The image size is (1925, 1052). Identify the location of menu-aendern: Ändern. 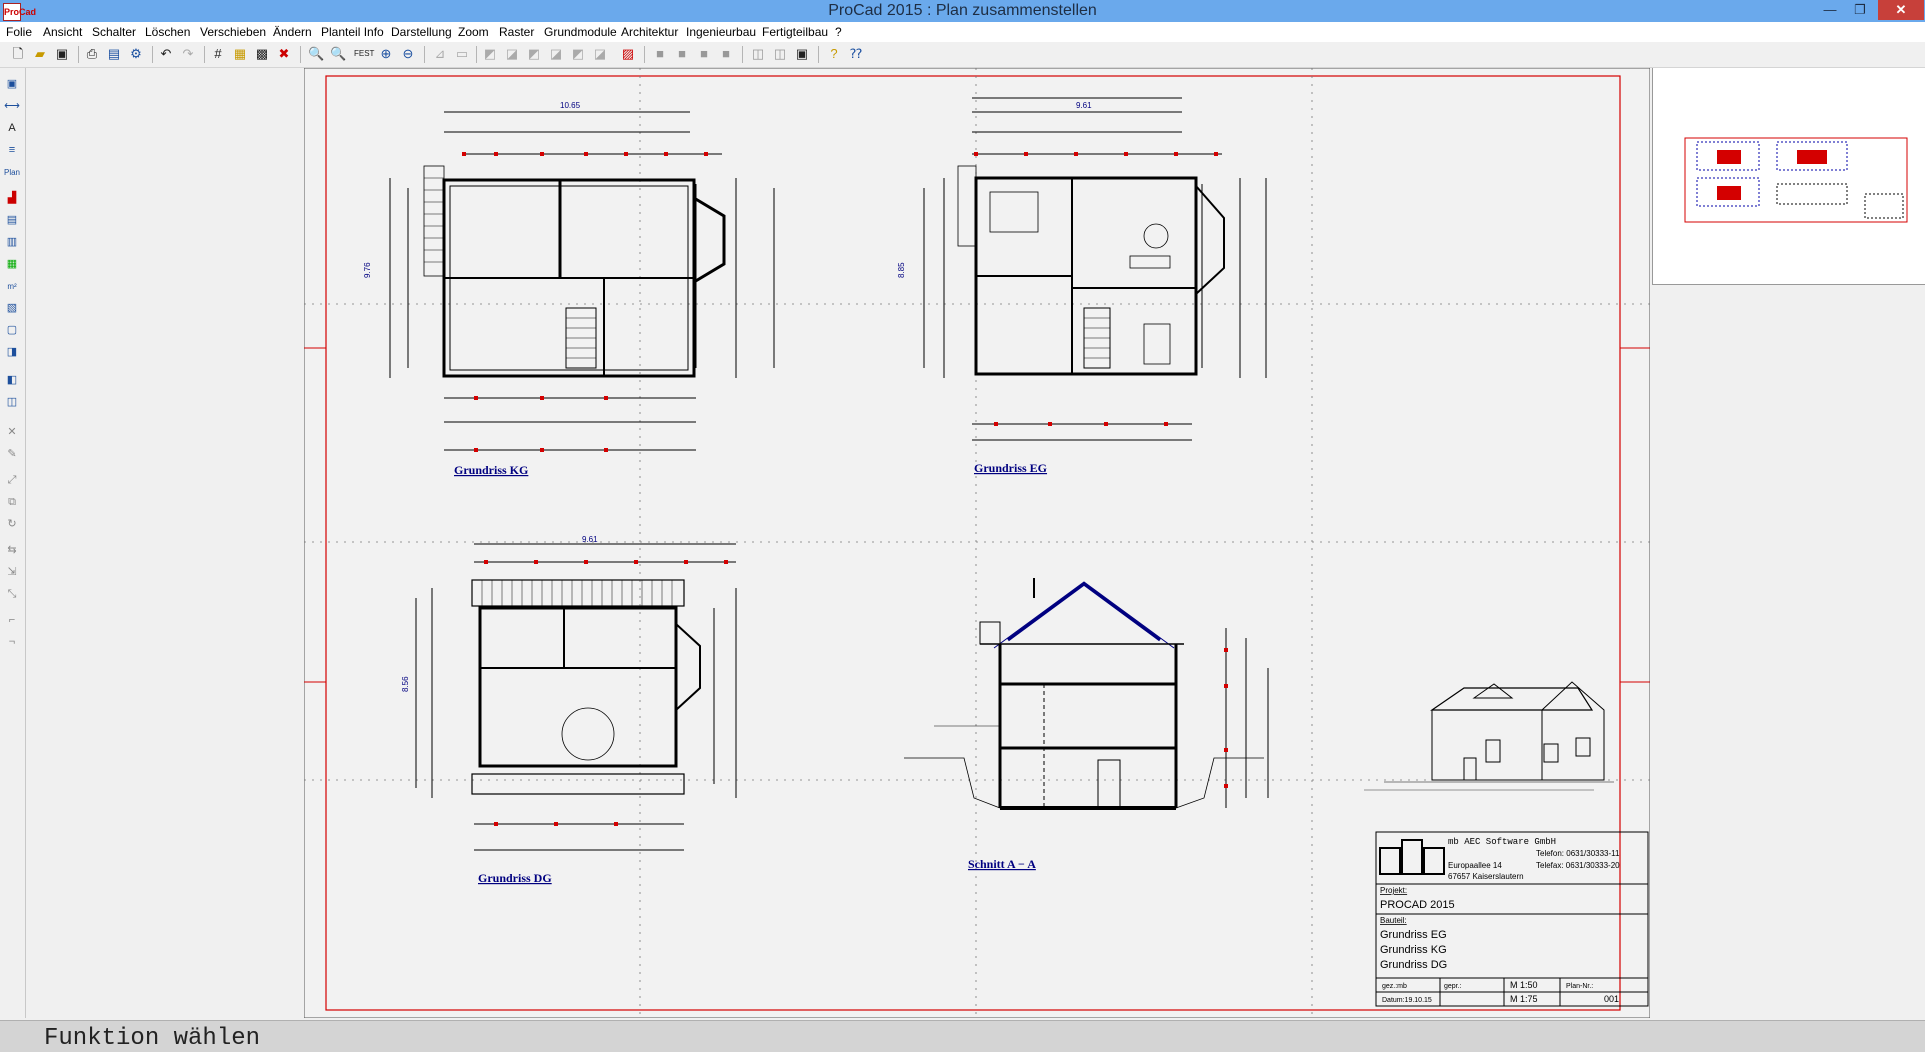
(292, 32).